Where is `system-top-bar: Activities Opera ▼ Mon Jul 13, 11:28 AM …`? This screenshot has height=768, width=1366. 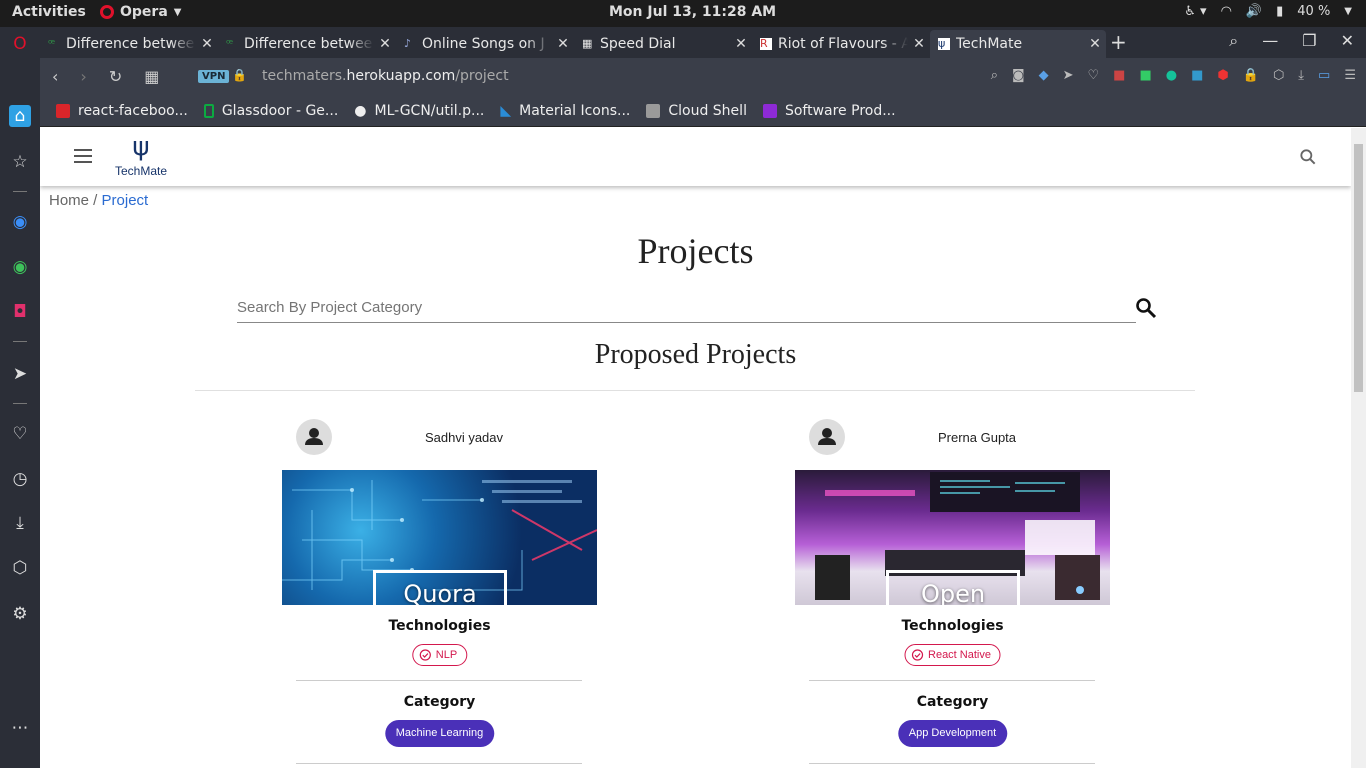 system-top-bar: Activities Opera ▼ Mon Jul 13, 11:28 AM … is located at coordinates (683, 13).